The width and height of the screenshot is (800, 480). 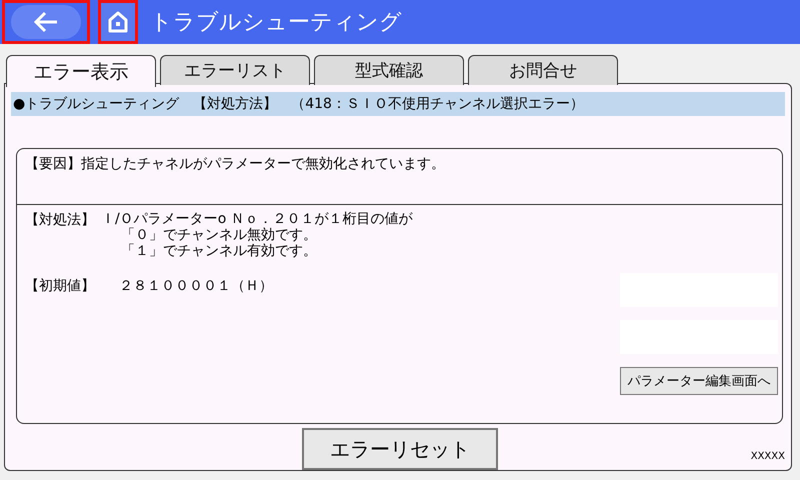 What do you see at coordinates (60, 220) in the screenshot?
I see `remedy-label: 【対処法】` at bounding box center [60, 220].